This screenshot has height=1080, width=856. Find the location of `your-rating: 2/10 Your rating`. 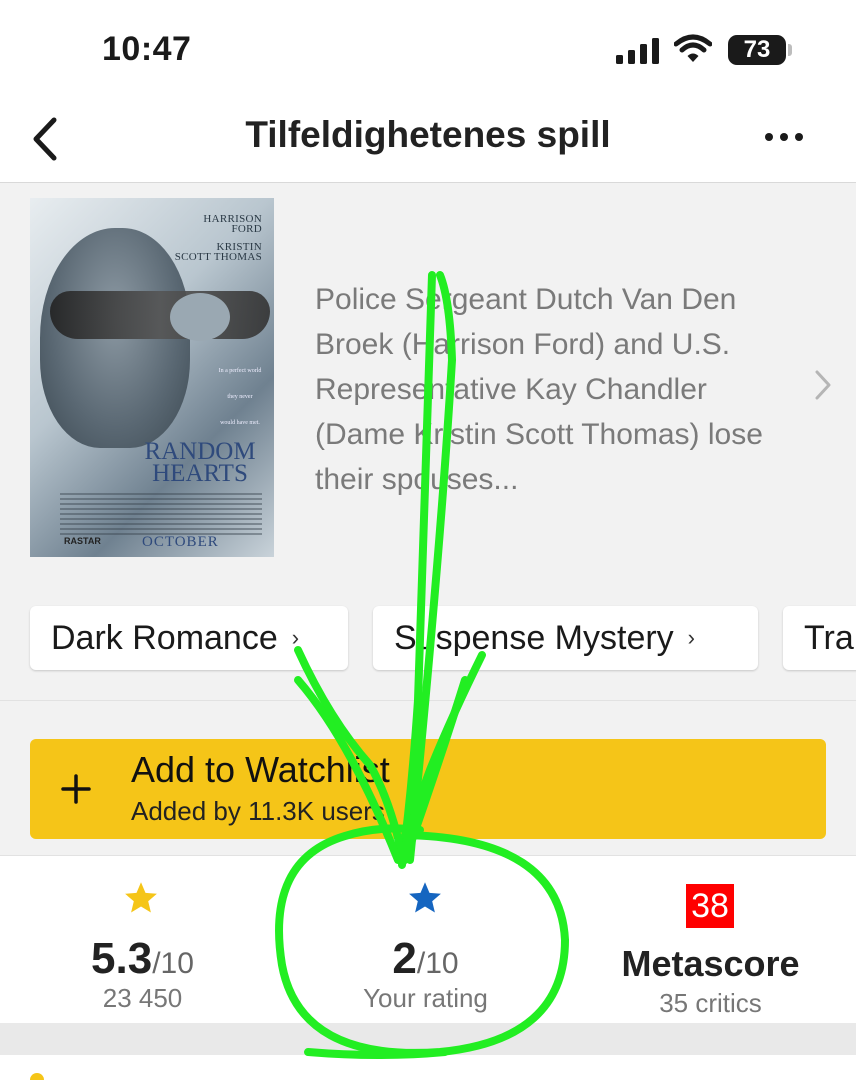

your-rating: 2/10 Your rating is located at coordinates (425, 940).